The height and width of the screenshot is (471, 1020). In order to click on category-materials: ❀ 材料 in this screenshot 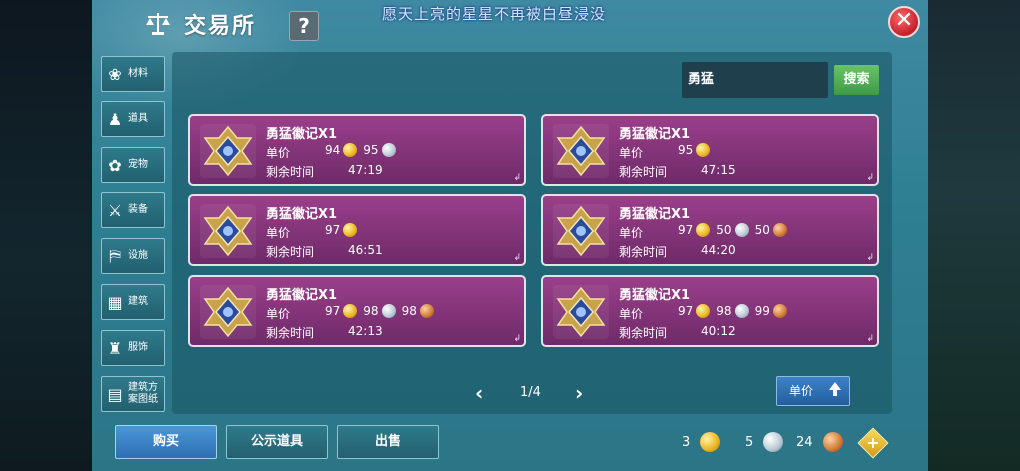, I will do `click(133, 74)`.